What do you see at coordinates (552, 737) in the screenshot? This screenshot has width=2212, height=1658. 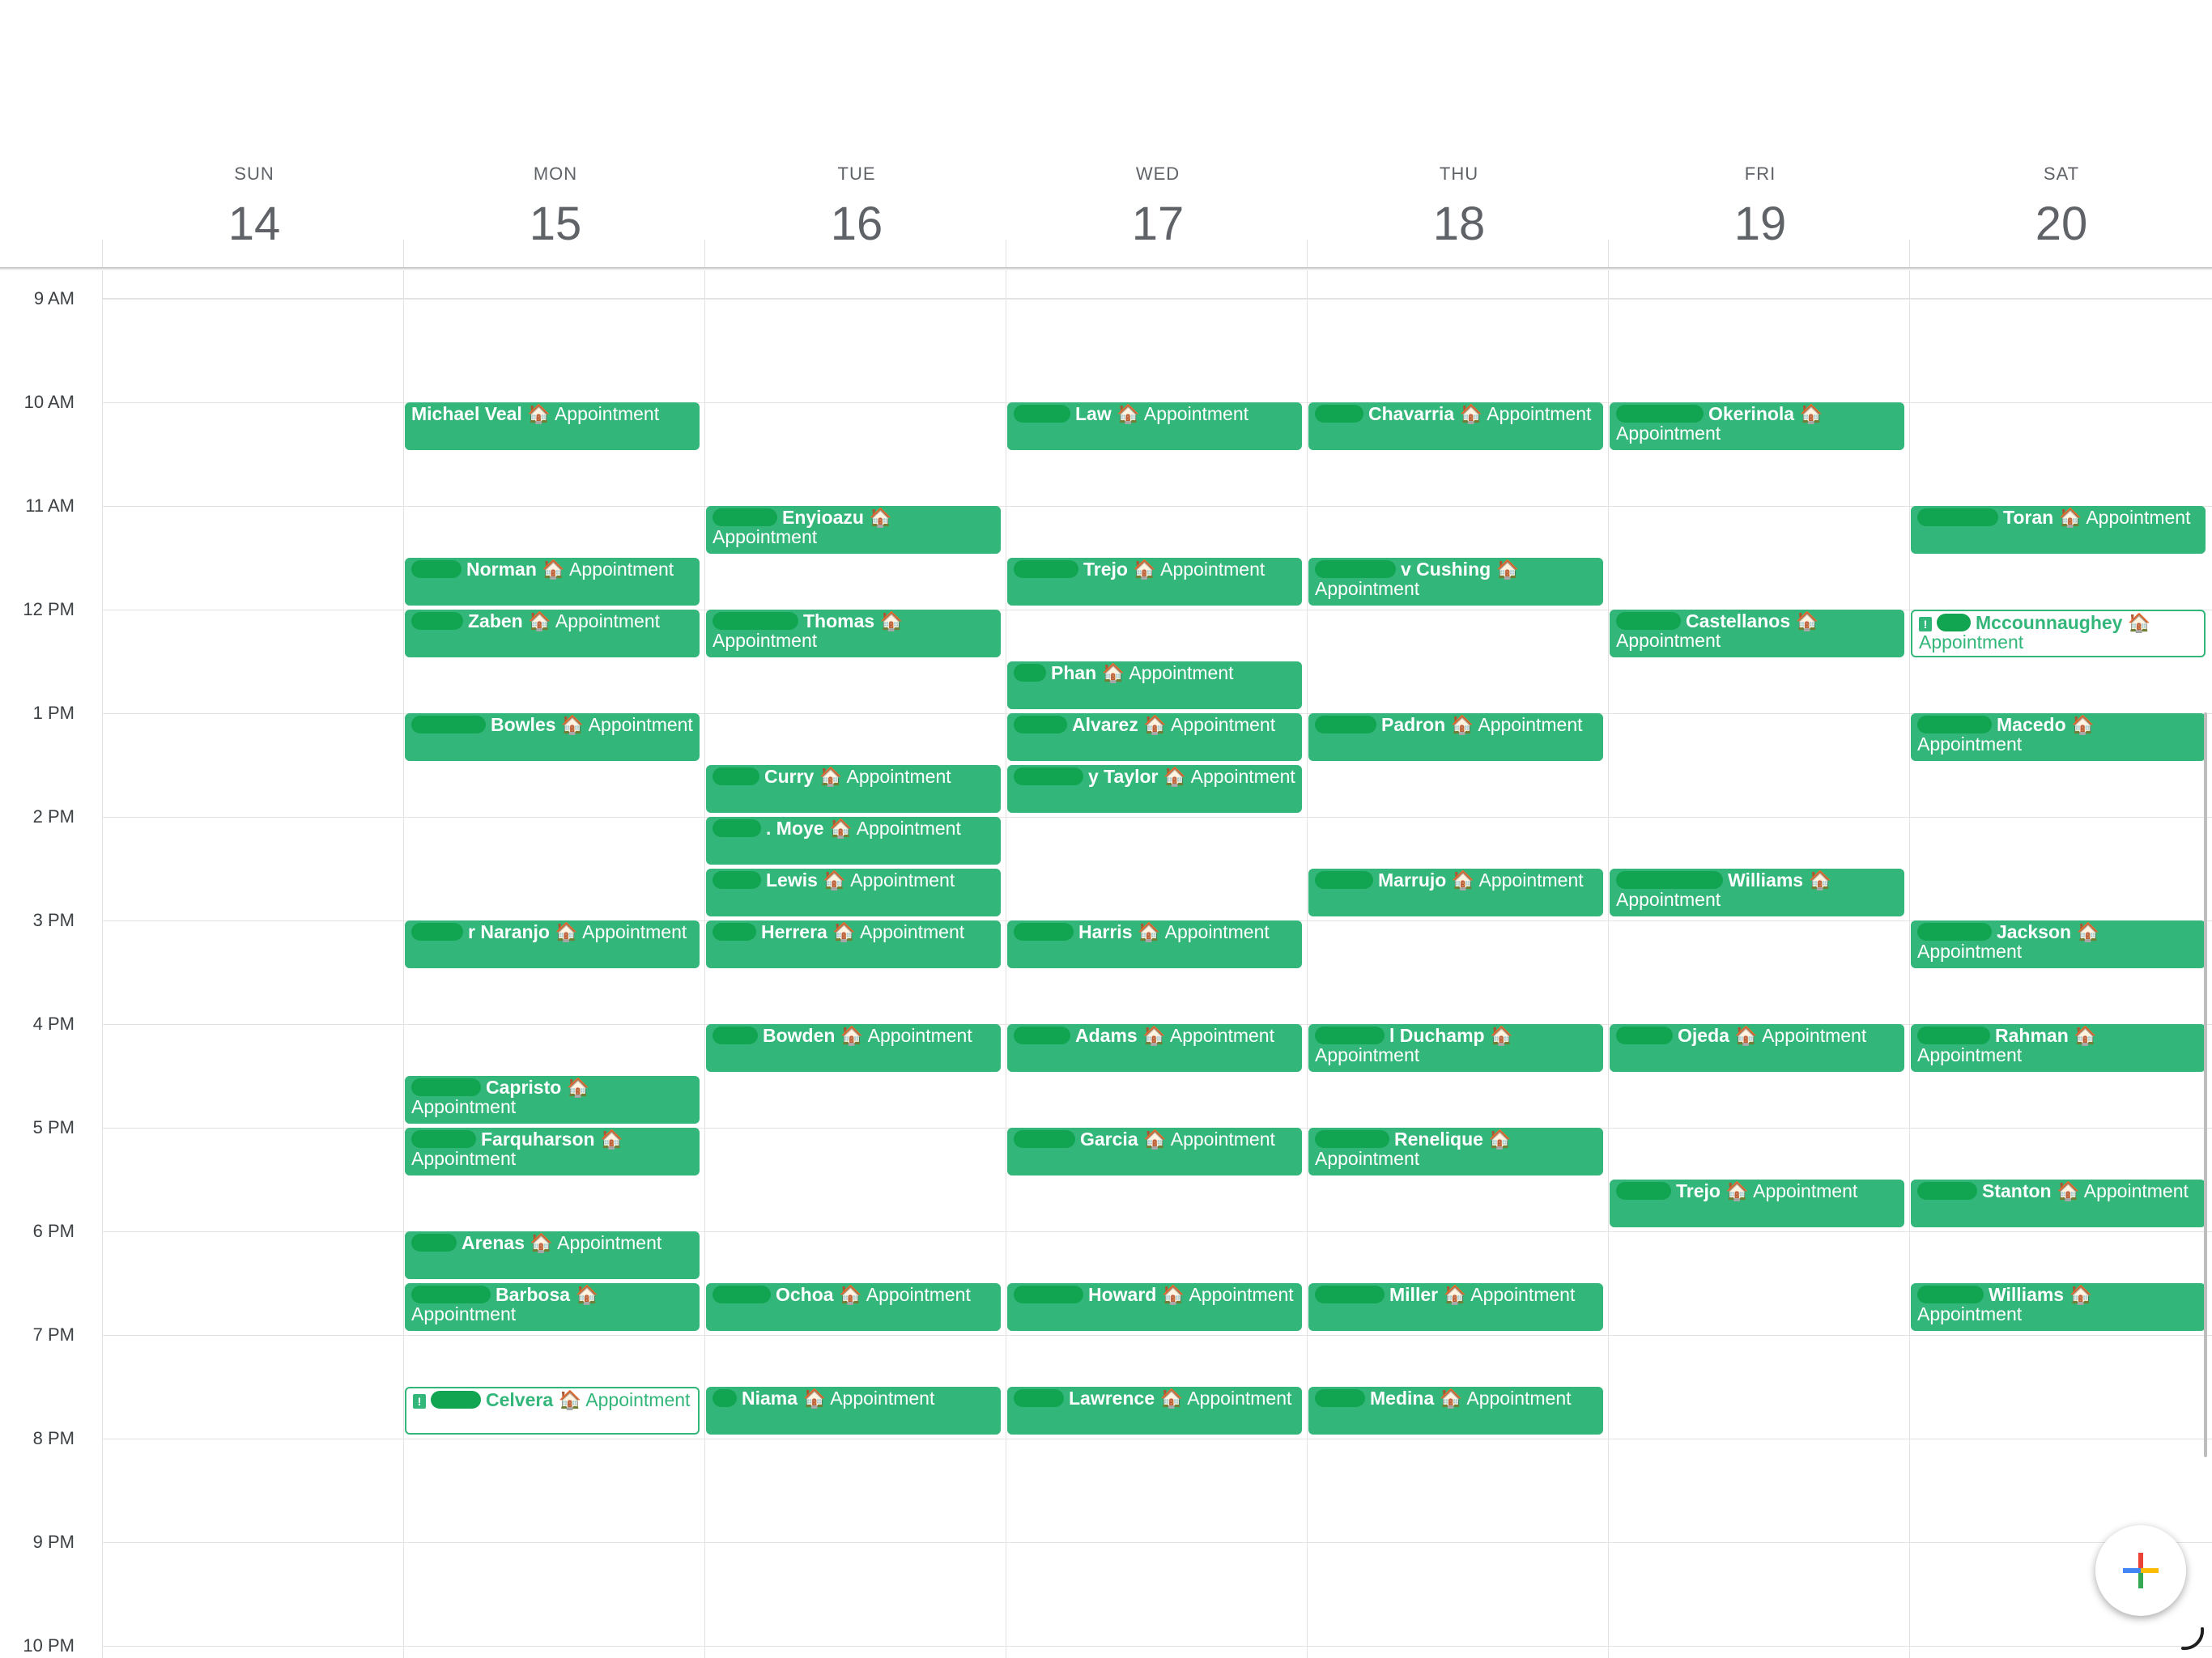 I see `event-card: Bowles 🏠 Appointment` at bounding box center [552, 737].